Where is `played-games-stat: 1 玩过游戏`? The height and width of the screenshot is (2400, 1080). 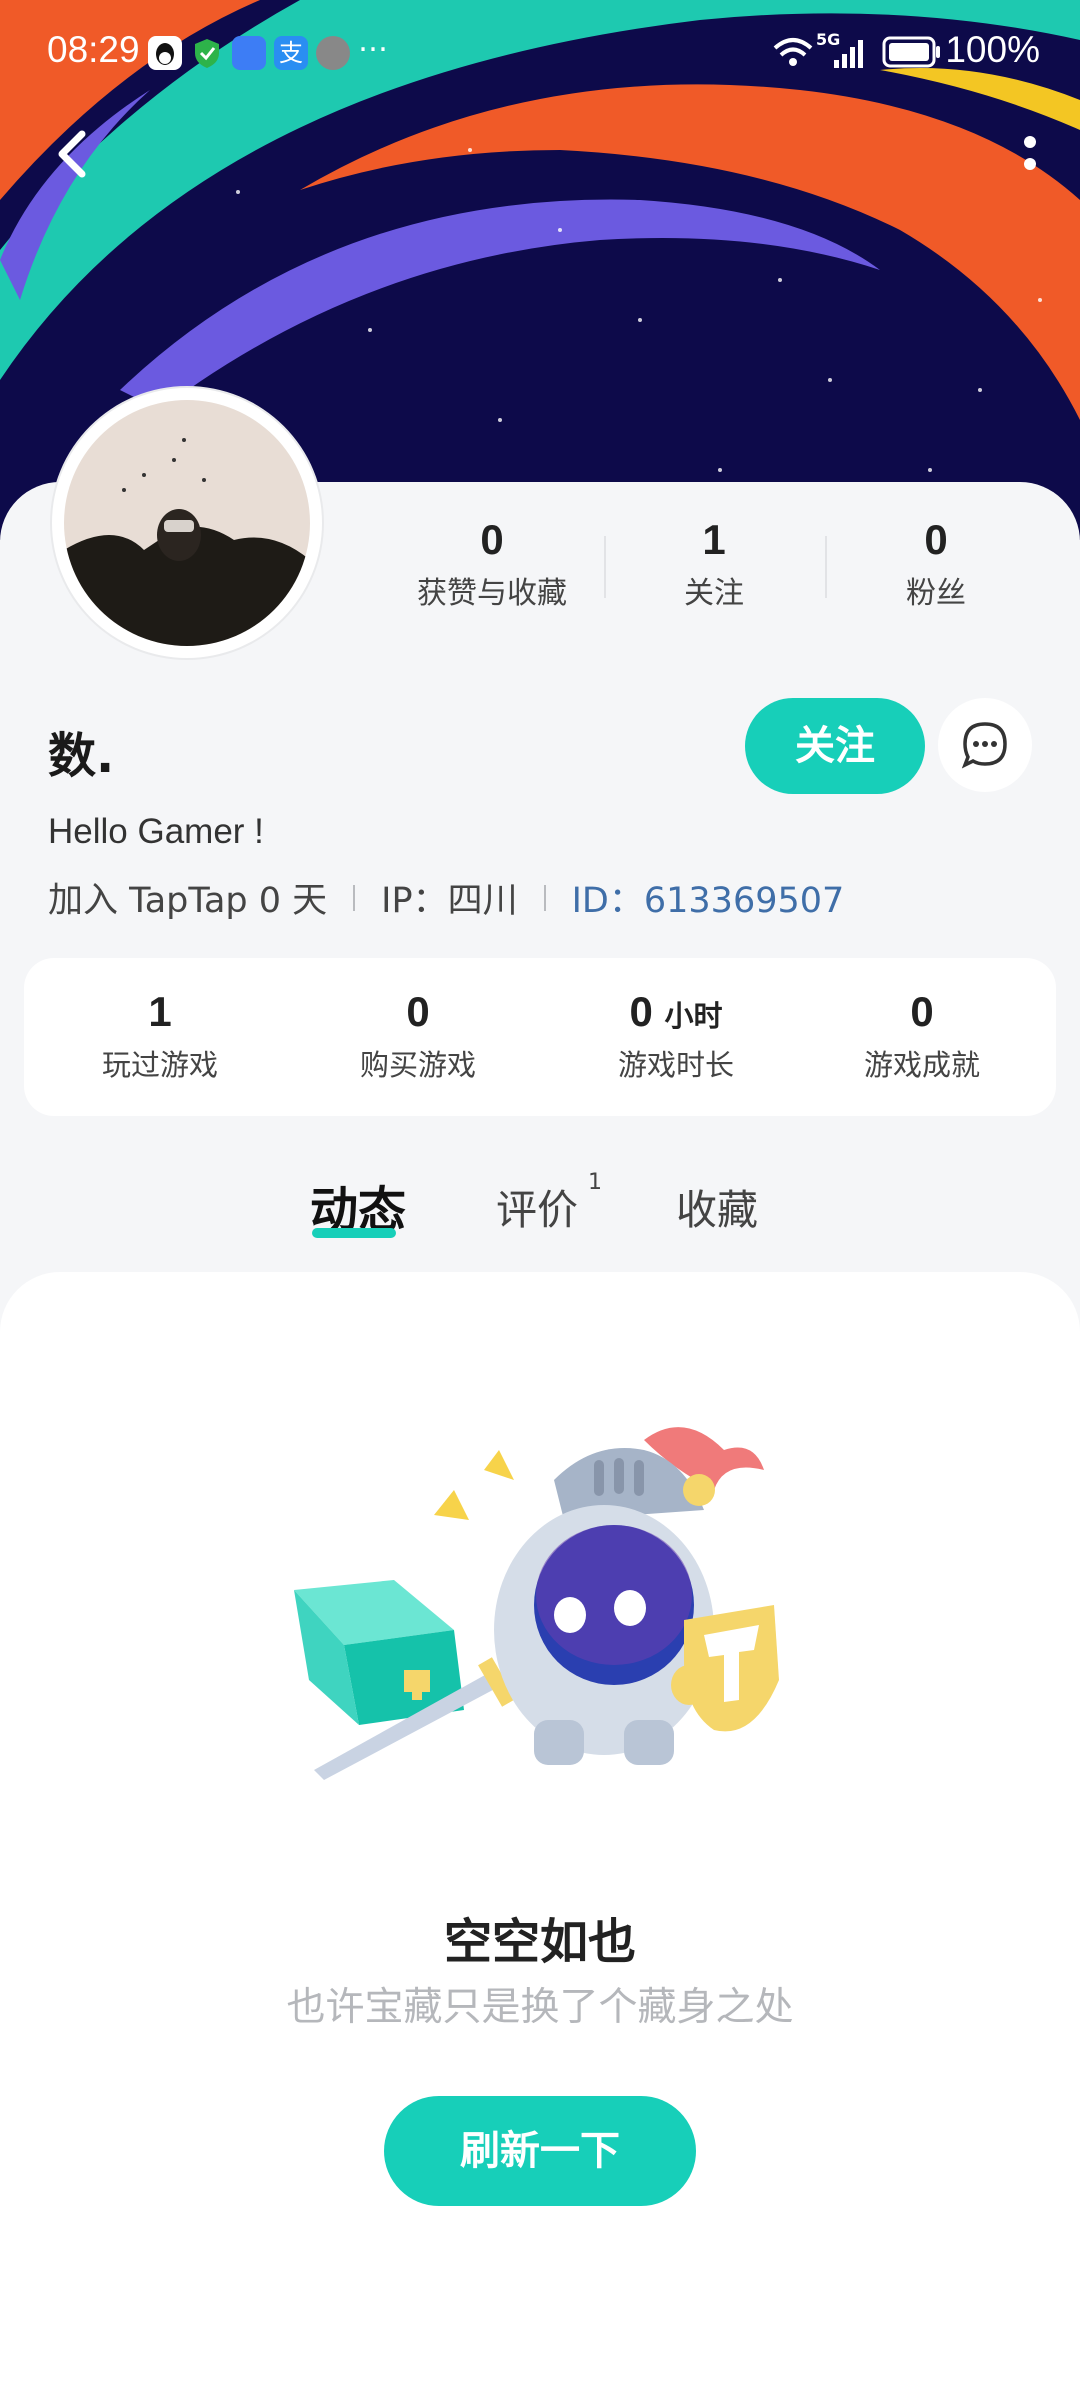
played-games-stat: 1 玩过游戏 is located at coordinates (160, 1036).